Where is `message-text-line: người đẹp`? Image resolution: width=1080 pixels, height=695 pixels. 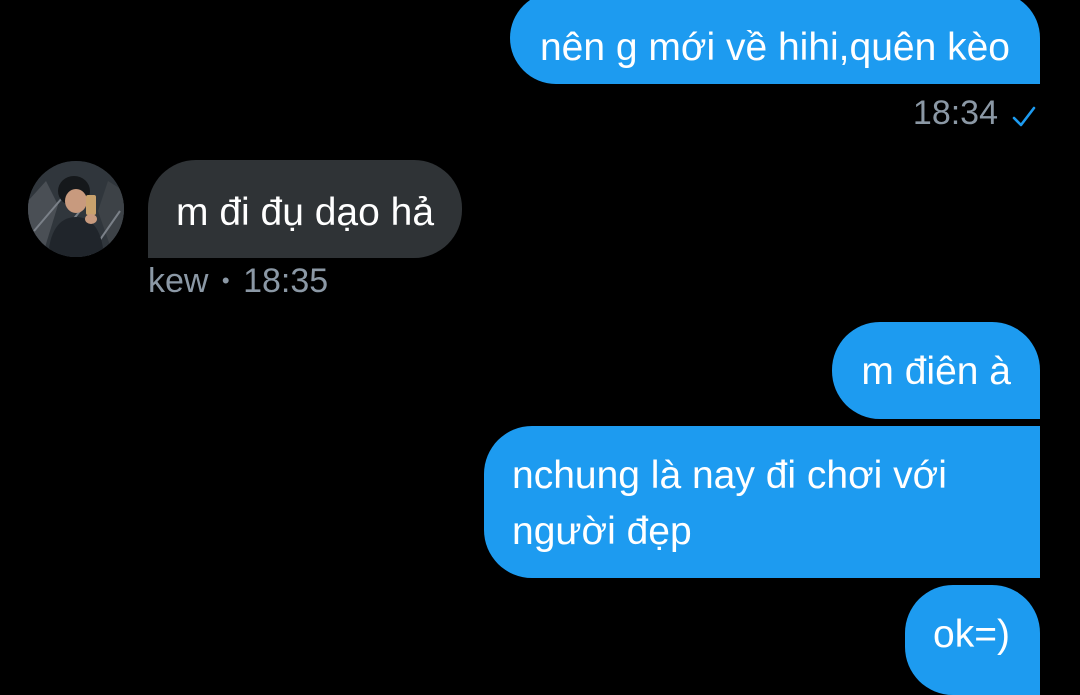 message-text-line: người đẹp is located at coordinates (602, 531).